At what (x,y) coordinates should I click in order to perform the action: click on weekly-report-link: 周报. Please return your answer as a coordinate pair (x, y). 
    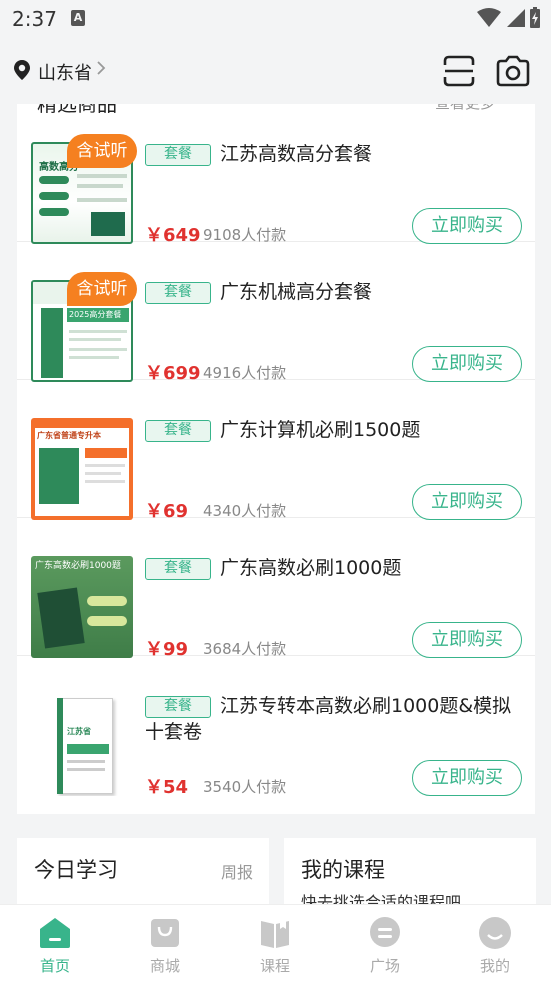
    Looking at the image, I should click on (237, 871).